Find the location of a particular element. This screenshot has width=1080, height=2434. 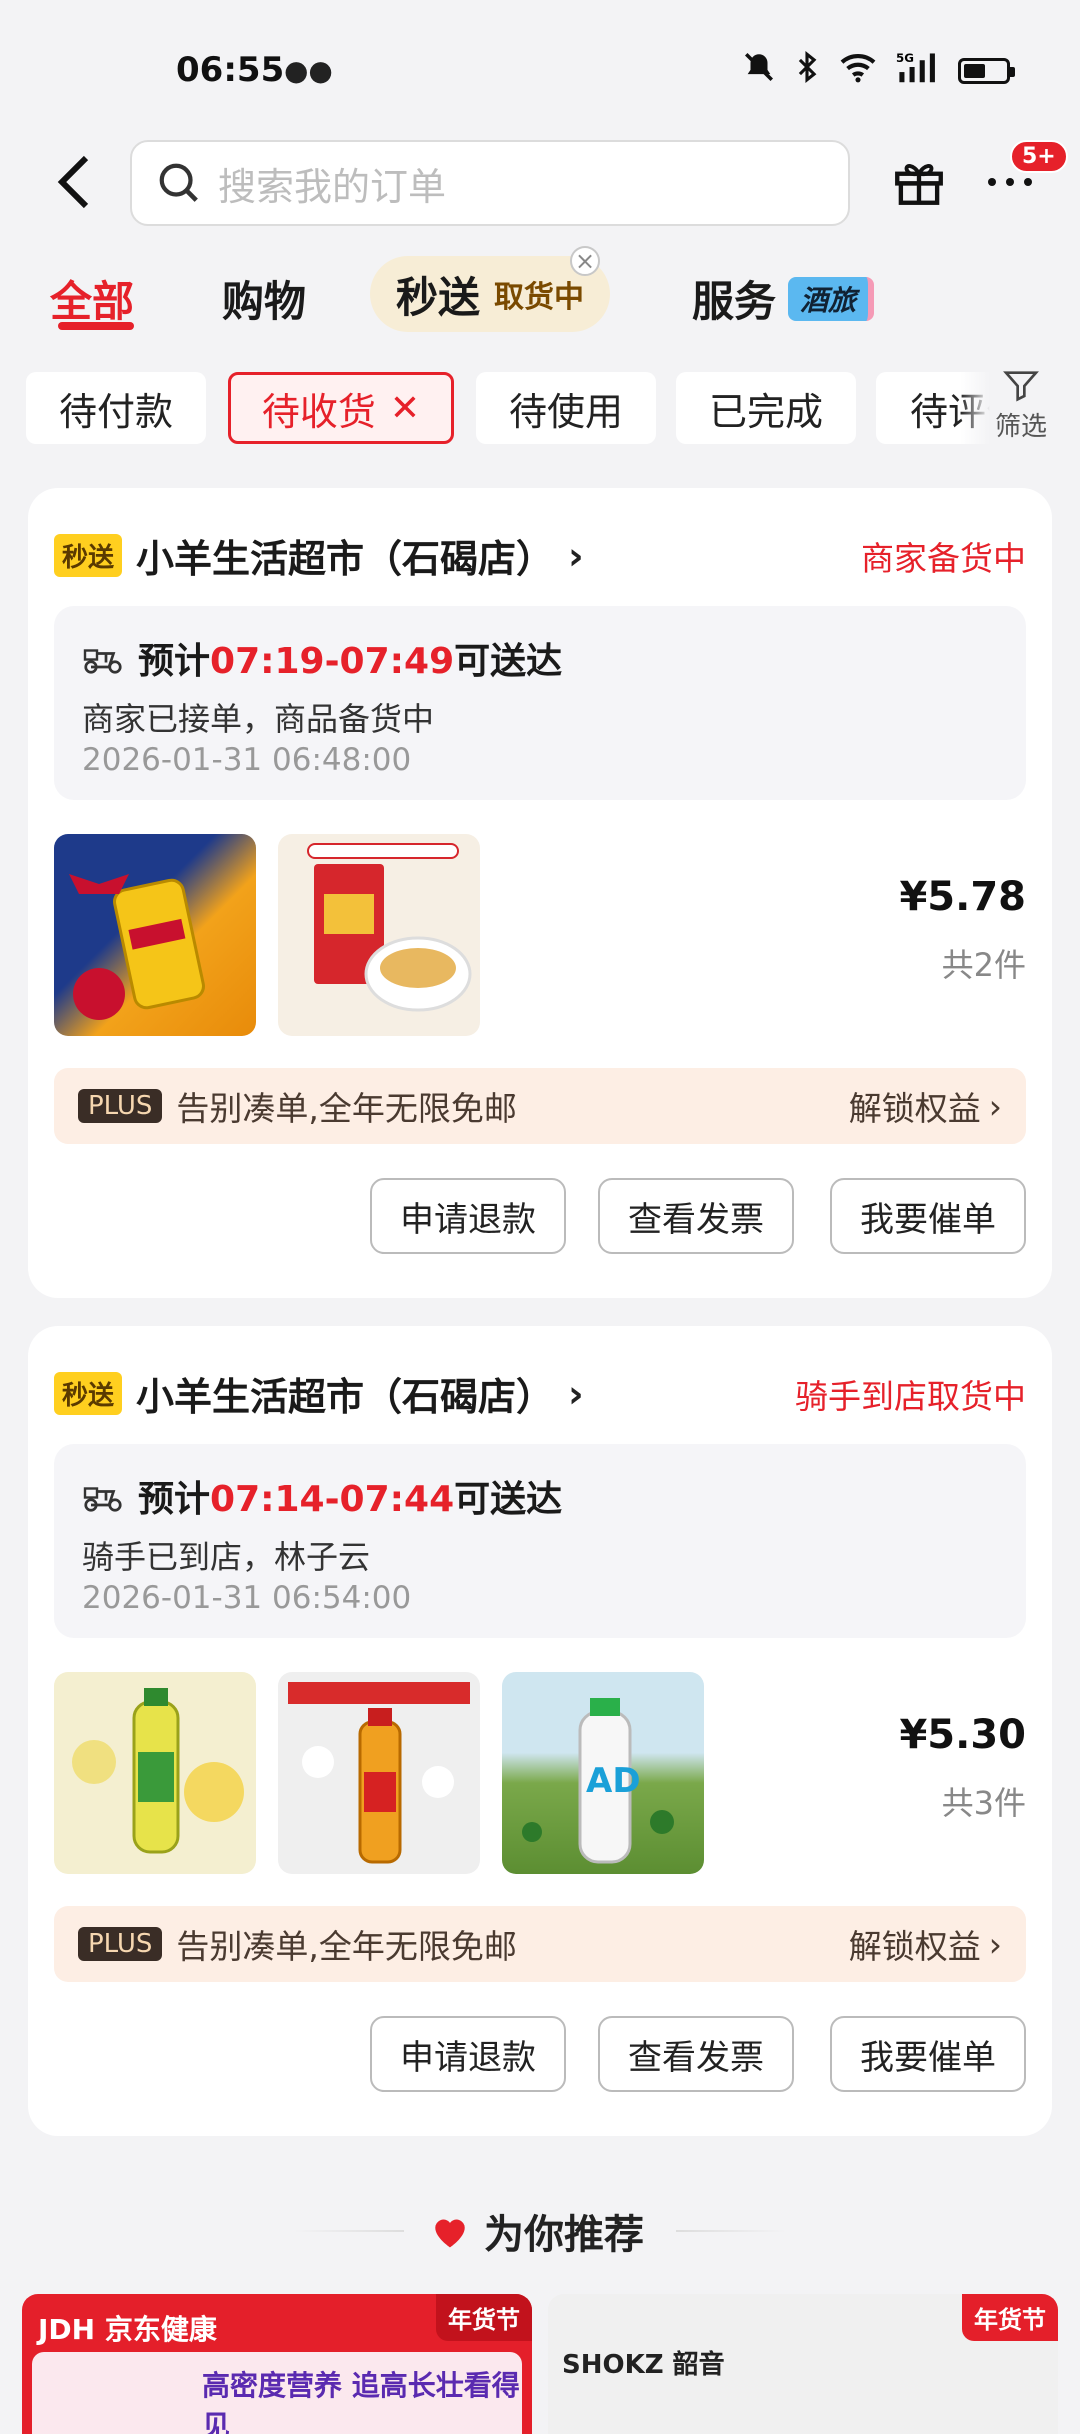

recommend-title-label: 为你推荐 is located at coordinates (564, 2235).